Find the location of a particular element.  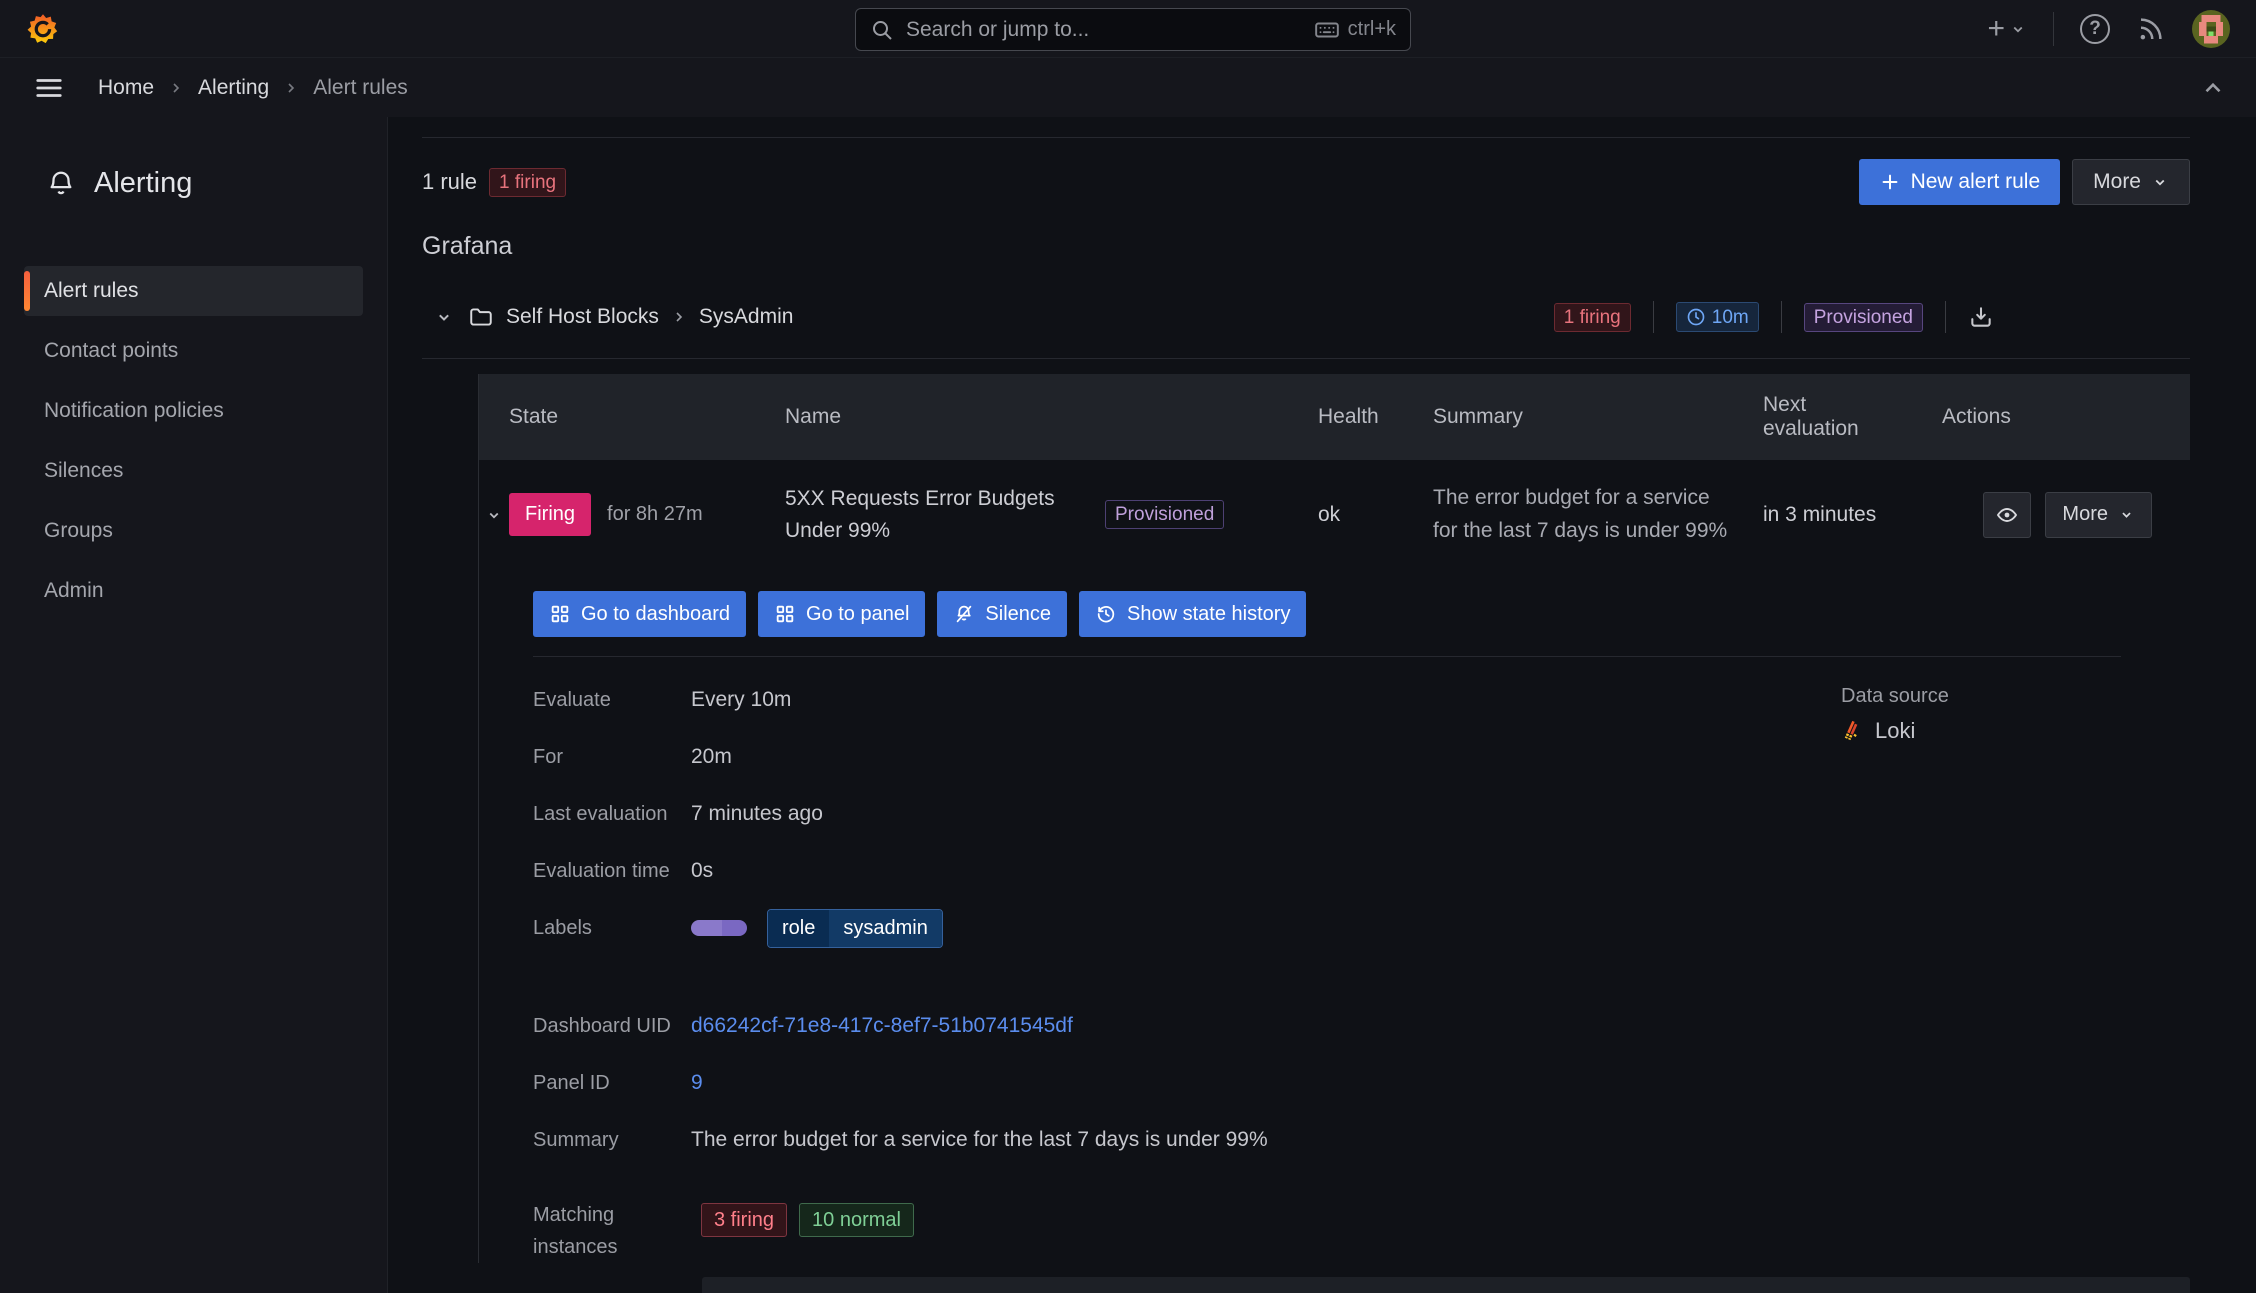

rule-name-link: 5XX Requests Error Budgets Under 99% is located at coordinates (935, 514).